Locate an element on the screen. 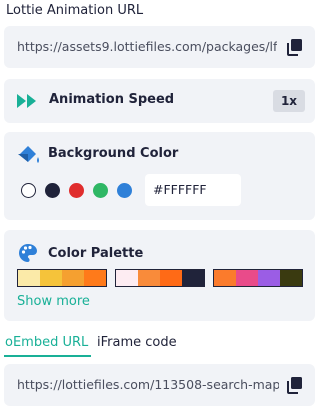 Image resolution: width=323 pixels, height=414 pixels. active-tab-indicator is located at coordinates (47, 356).